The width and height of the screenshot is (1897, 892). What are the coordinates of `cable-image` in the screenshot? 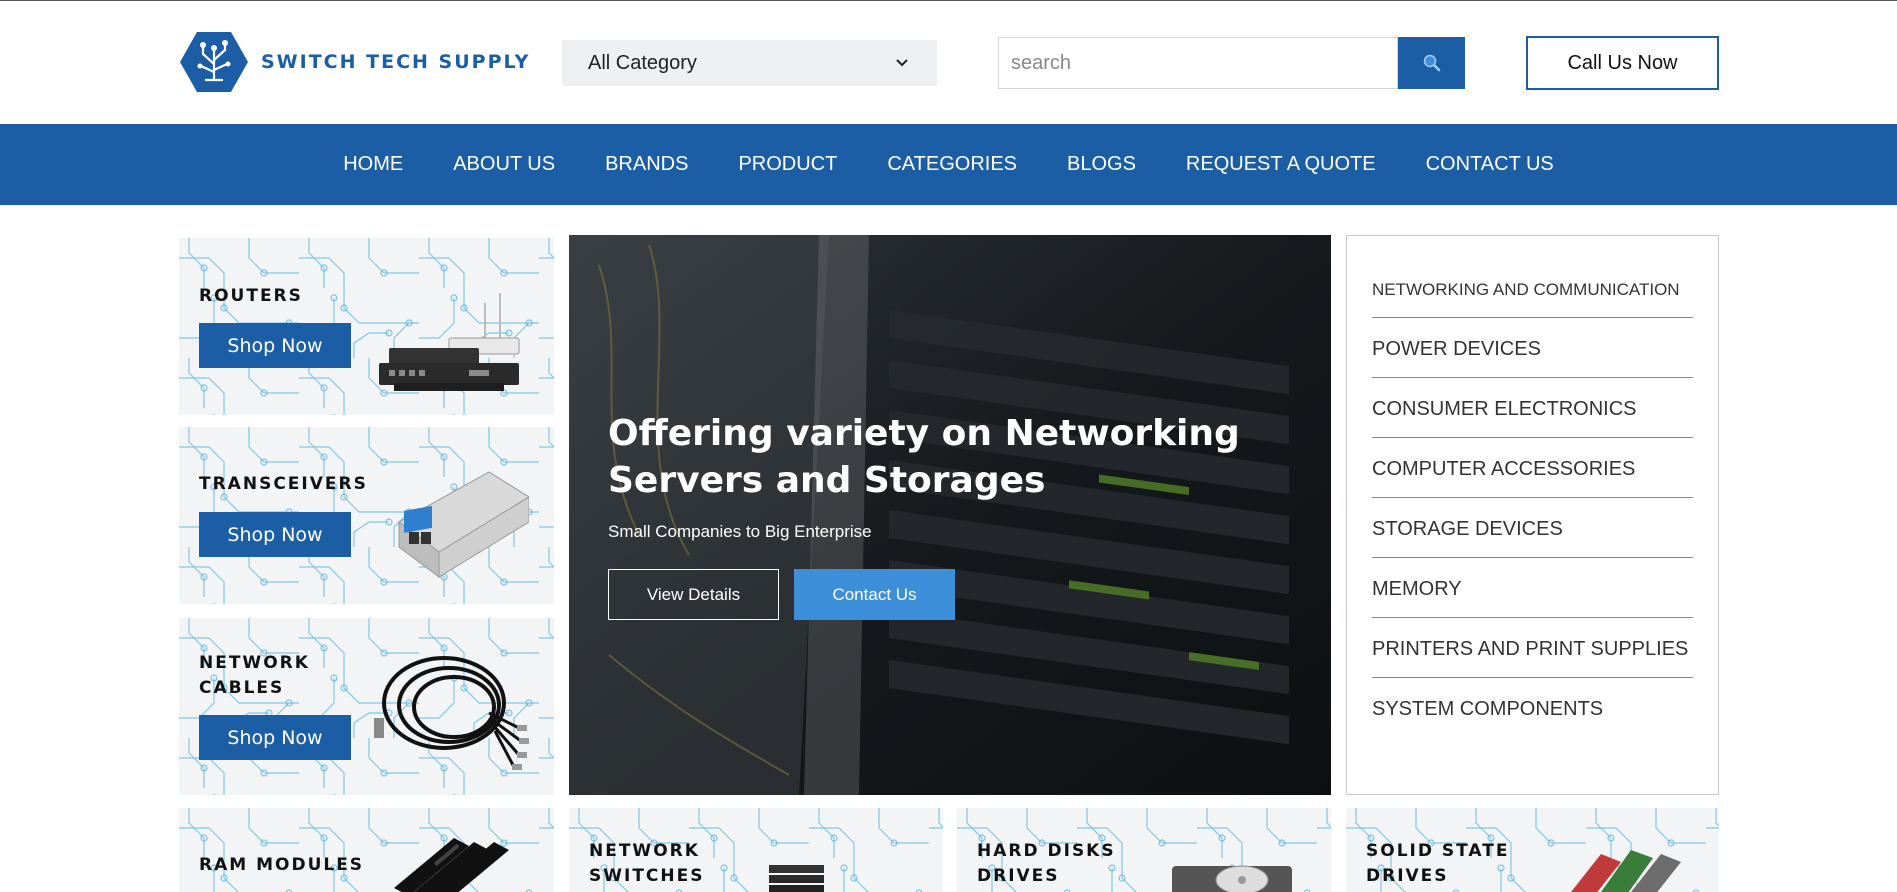 It's located at (451, 713).